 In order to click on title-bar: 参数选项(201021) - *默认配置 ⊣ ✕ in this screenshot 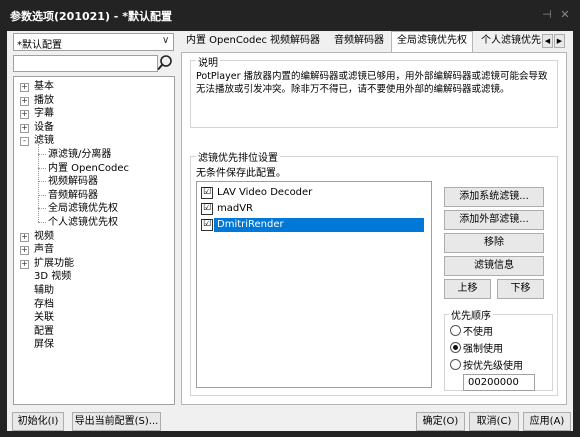, I will do `click(290, 15)`.